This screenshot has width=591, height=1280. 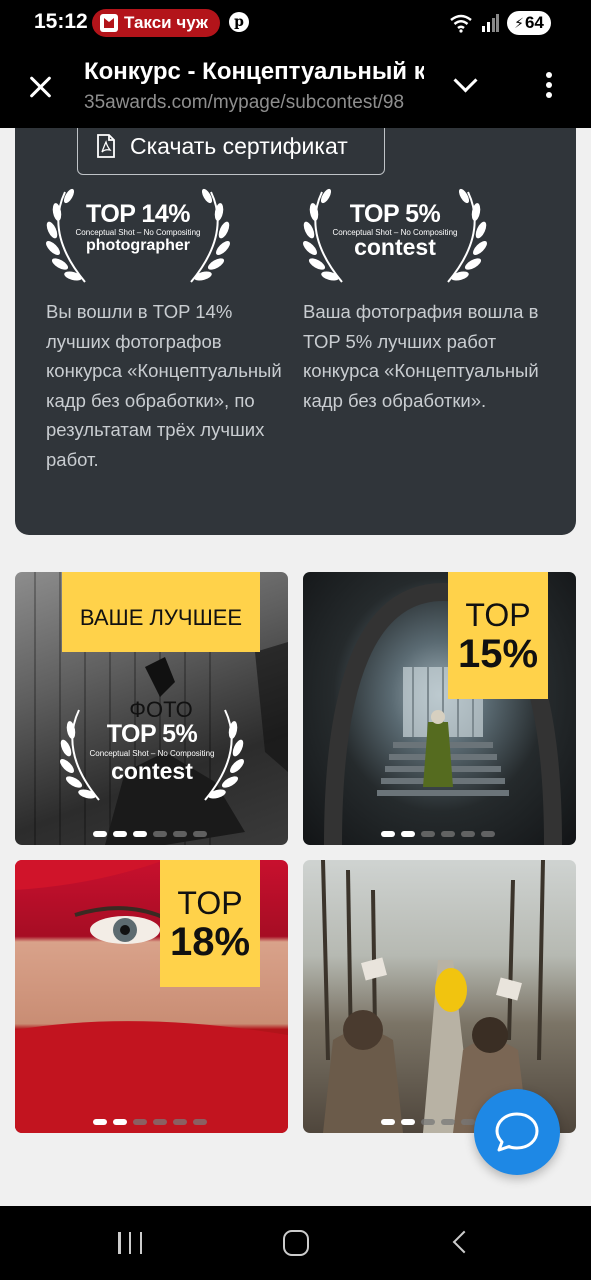 What do you see at coordinates (439, 708) in the screenshot?
I see `photo-card-top15: TOP 15%` at bounding box center [439, 708].